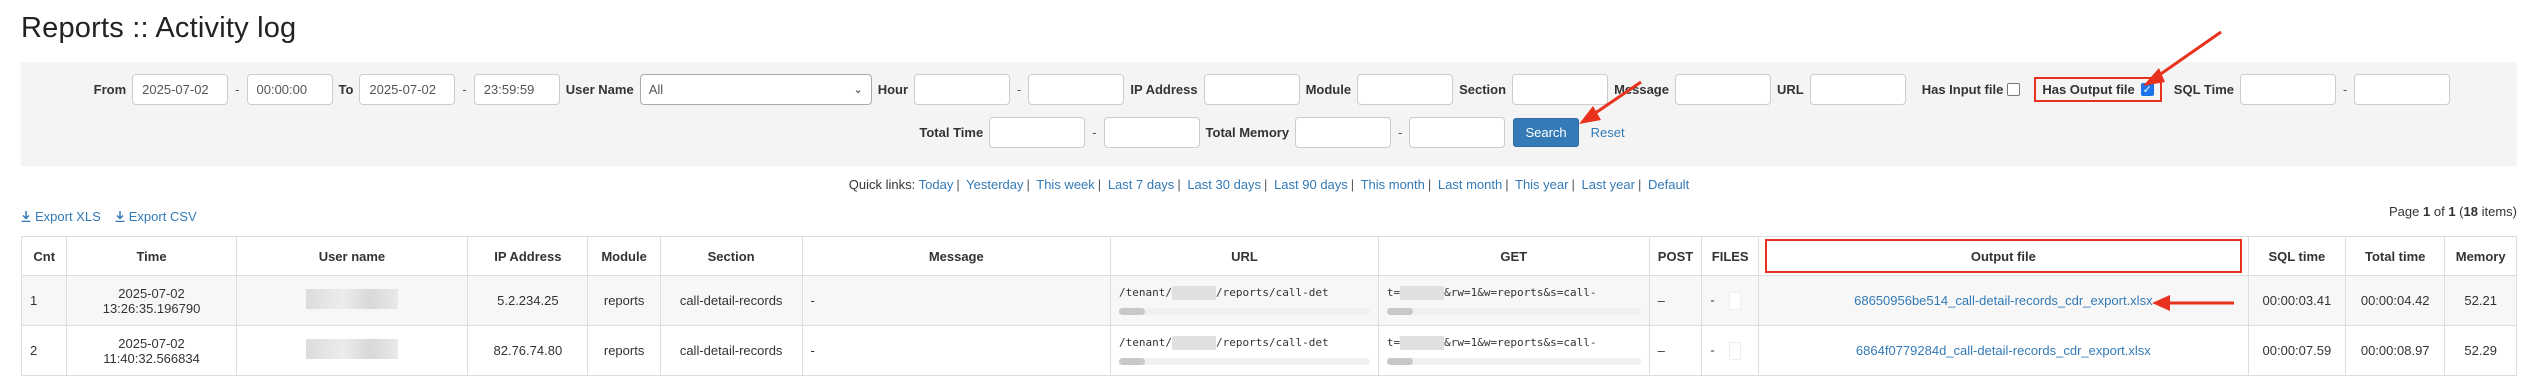 This screenshot has height=385, width=2538. What do you see at coordinates (2088, 89) in the screenshot?
I see `has-output-label: Has Output file` at bounding box center [2088, 89].